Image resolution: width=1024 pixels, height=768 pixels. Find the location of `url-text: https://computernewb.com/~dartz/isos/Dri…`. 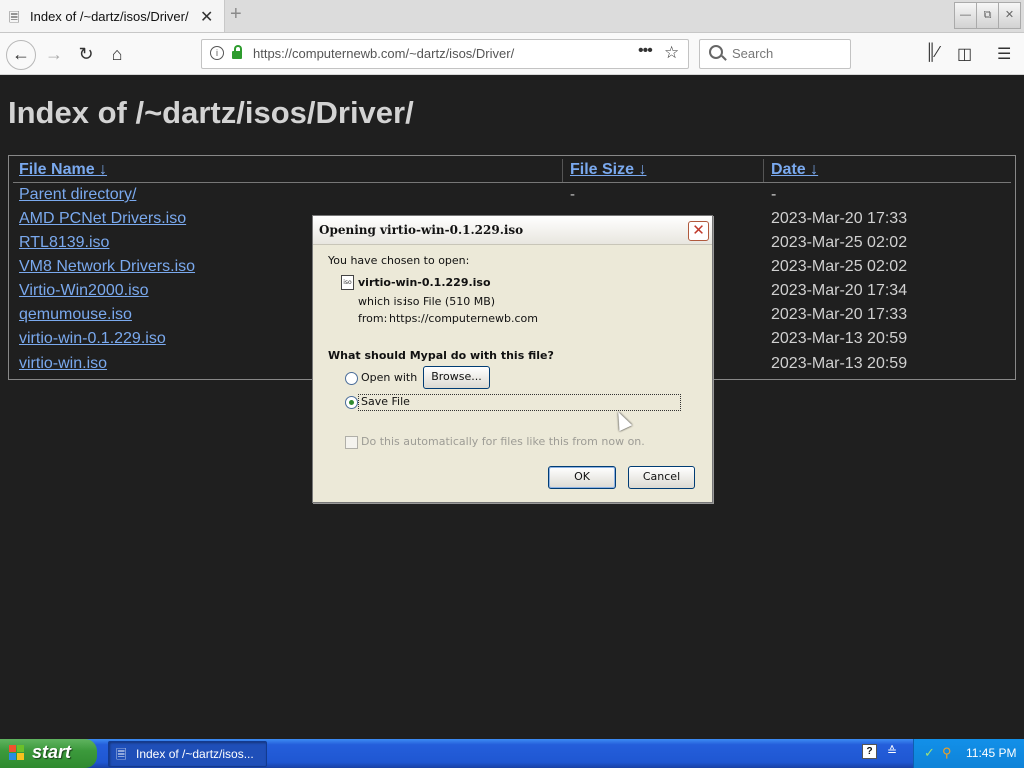

url-text: https://computernewb.com/~dartz/isos/Dri… is located at coordinates (383, 53).